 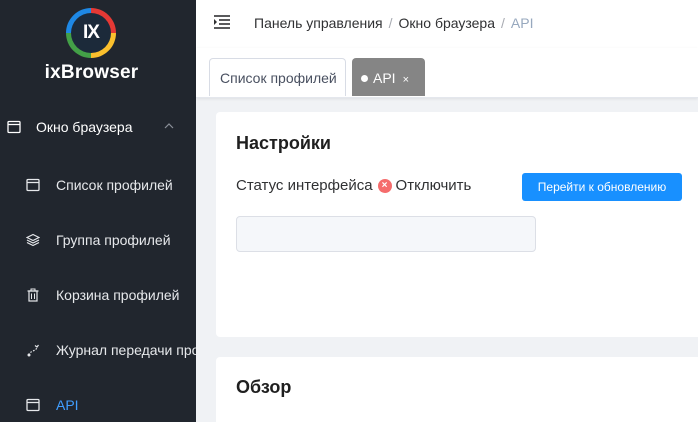 What do you see at coordinates (33, 350) in the screenshot?
I see `transfer-icon` at bounding box center [33, 350].